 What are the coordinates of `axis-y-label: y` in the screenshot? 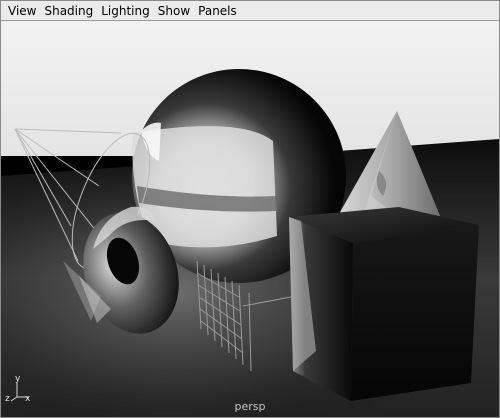 It's located at (18, 379).